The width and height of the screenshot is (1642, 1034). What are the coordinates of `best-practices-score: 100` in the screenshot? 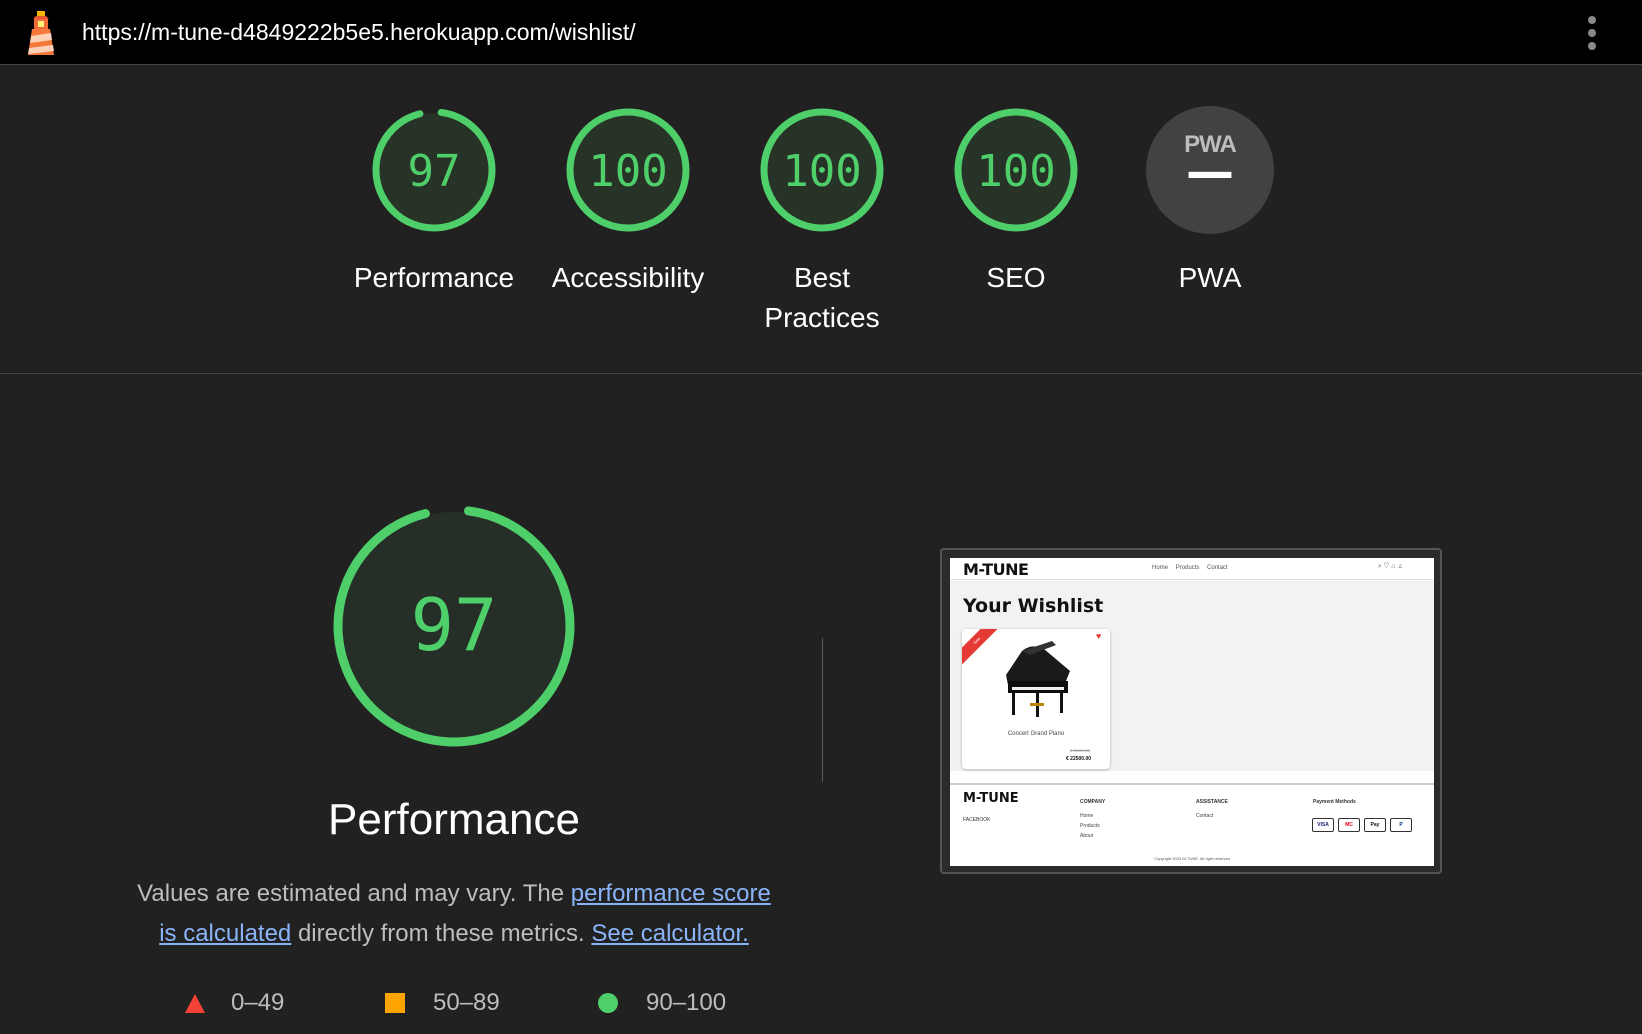 It's located at (821, 171).